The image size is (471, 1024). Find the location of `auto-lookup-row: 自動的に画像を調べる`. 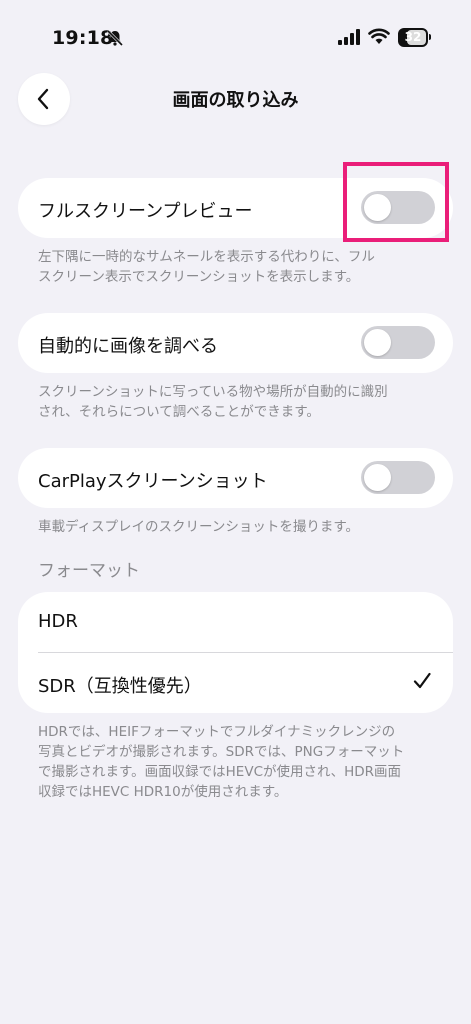

auto-lookup-row: 自動的に画像を調べる is located at coordinates (235, 343).